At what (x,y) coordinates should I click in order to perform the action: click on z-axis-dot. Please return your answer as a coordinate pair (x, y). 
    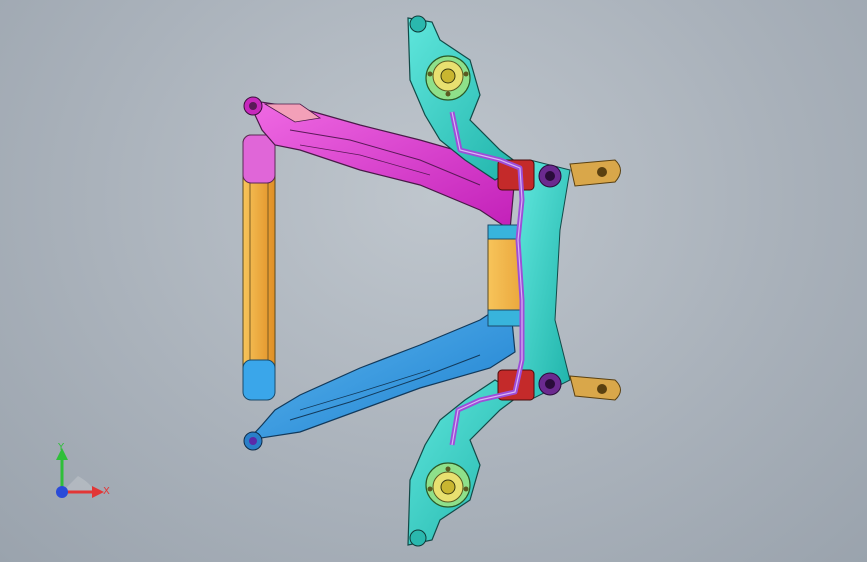
    Looking at the image, I should click on (62, 492).